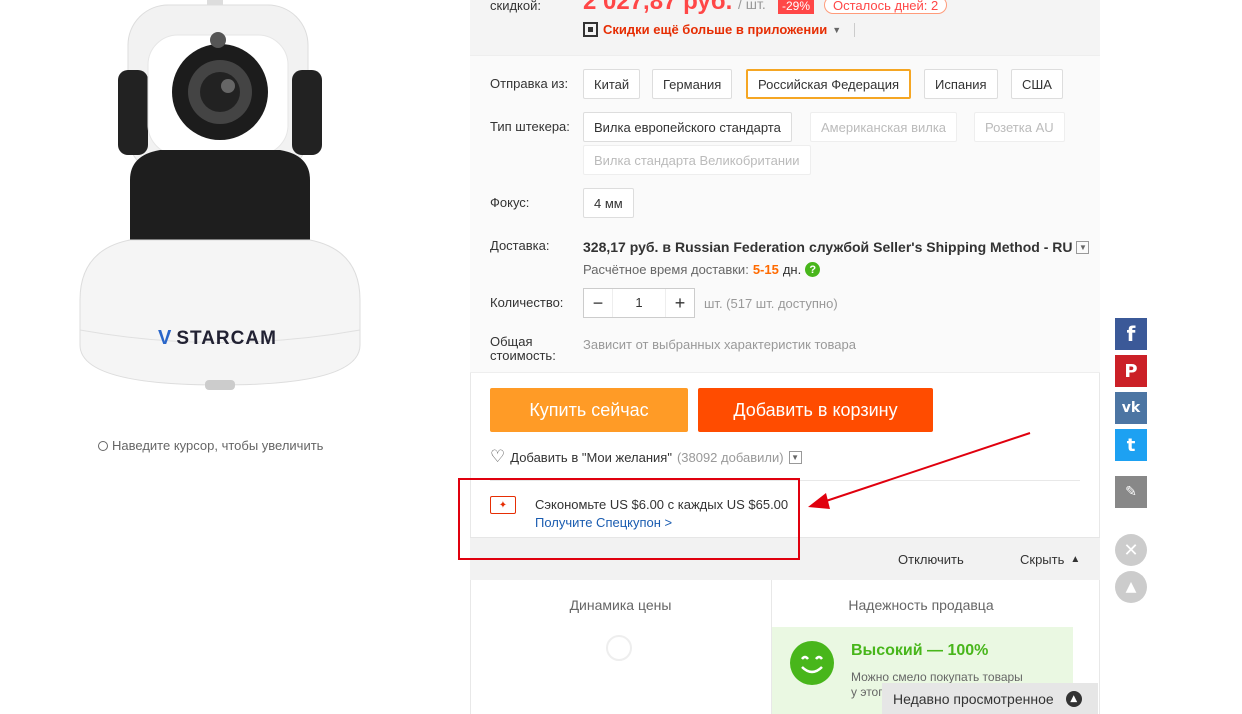 Image resolution: width=1242 pixels, height=714 pixels. I want to click on scroll-top-icon: ▲, so click(1131, 587).